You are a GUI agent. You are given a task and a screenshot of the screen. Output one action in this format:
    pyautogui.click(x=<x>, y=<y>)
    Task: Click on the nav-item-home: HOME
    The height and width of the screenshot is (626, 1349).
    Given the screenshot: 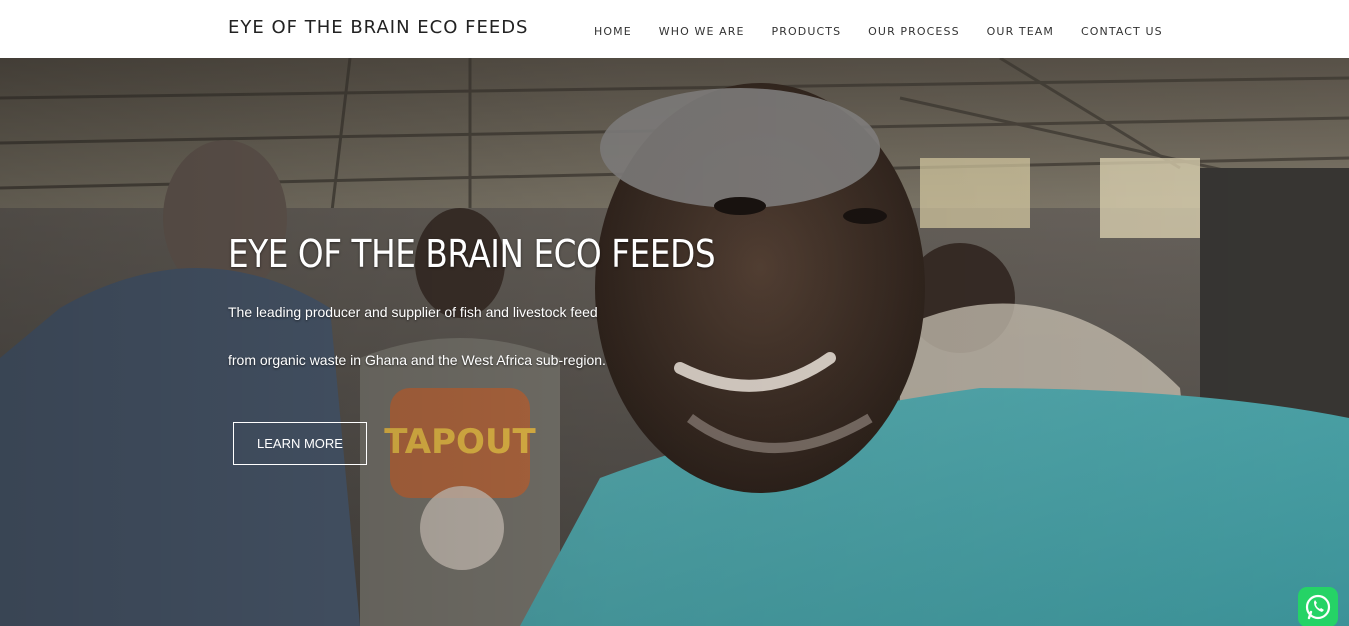 What is the action you would take?
    pyautogui.click(x=613, y=31)
    